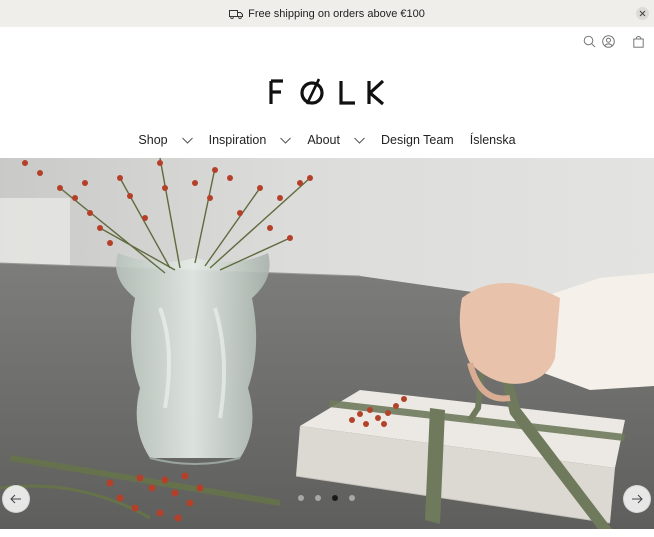 This screenshot has height=537, width=654. I want to click on nav-item-about: About, so click(336, 140).